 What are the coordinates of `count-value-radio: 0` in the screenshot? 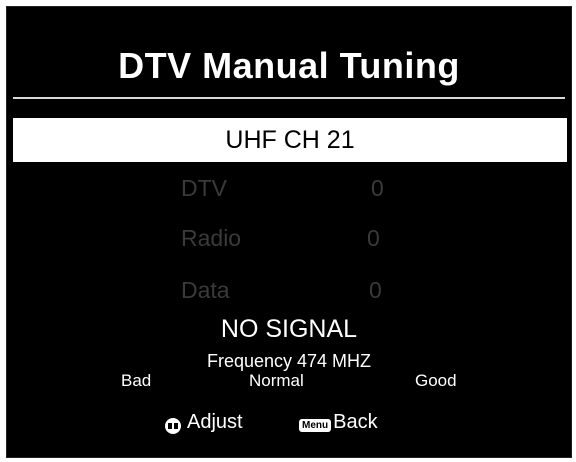 It's located at (373, 238).